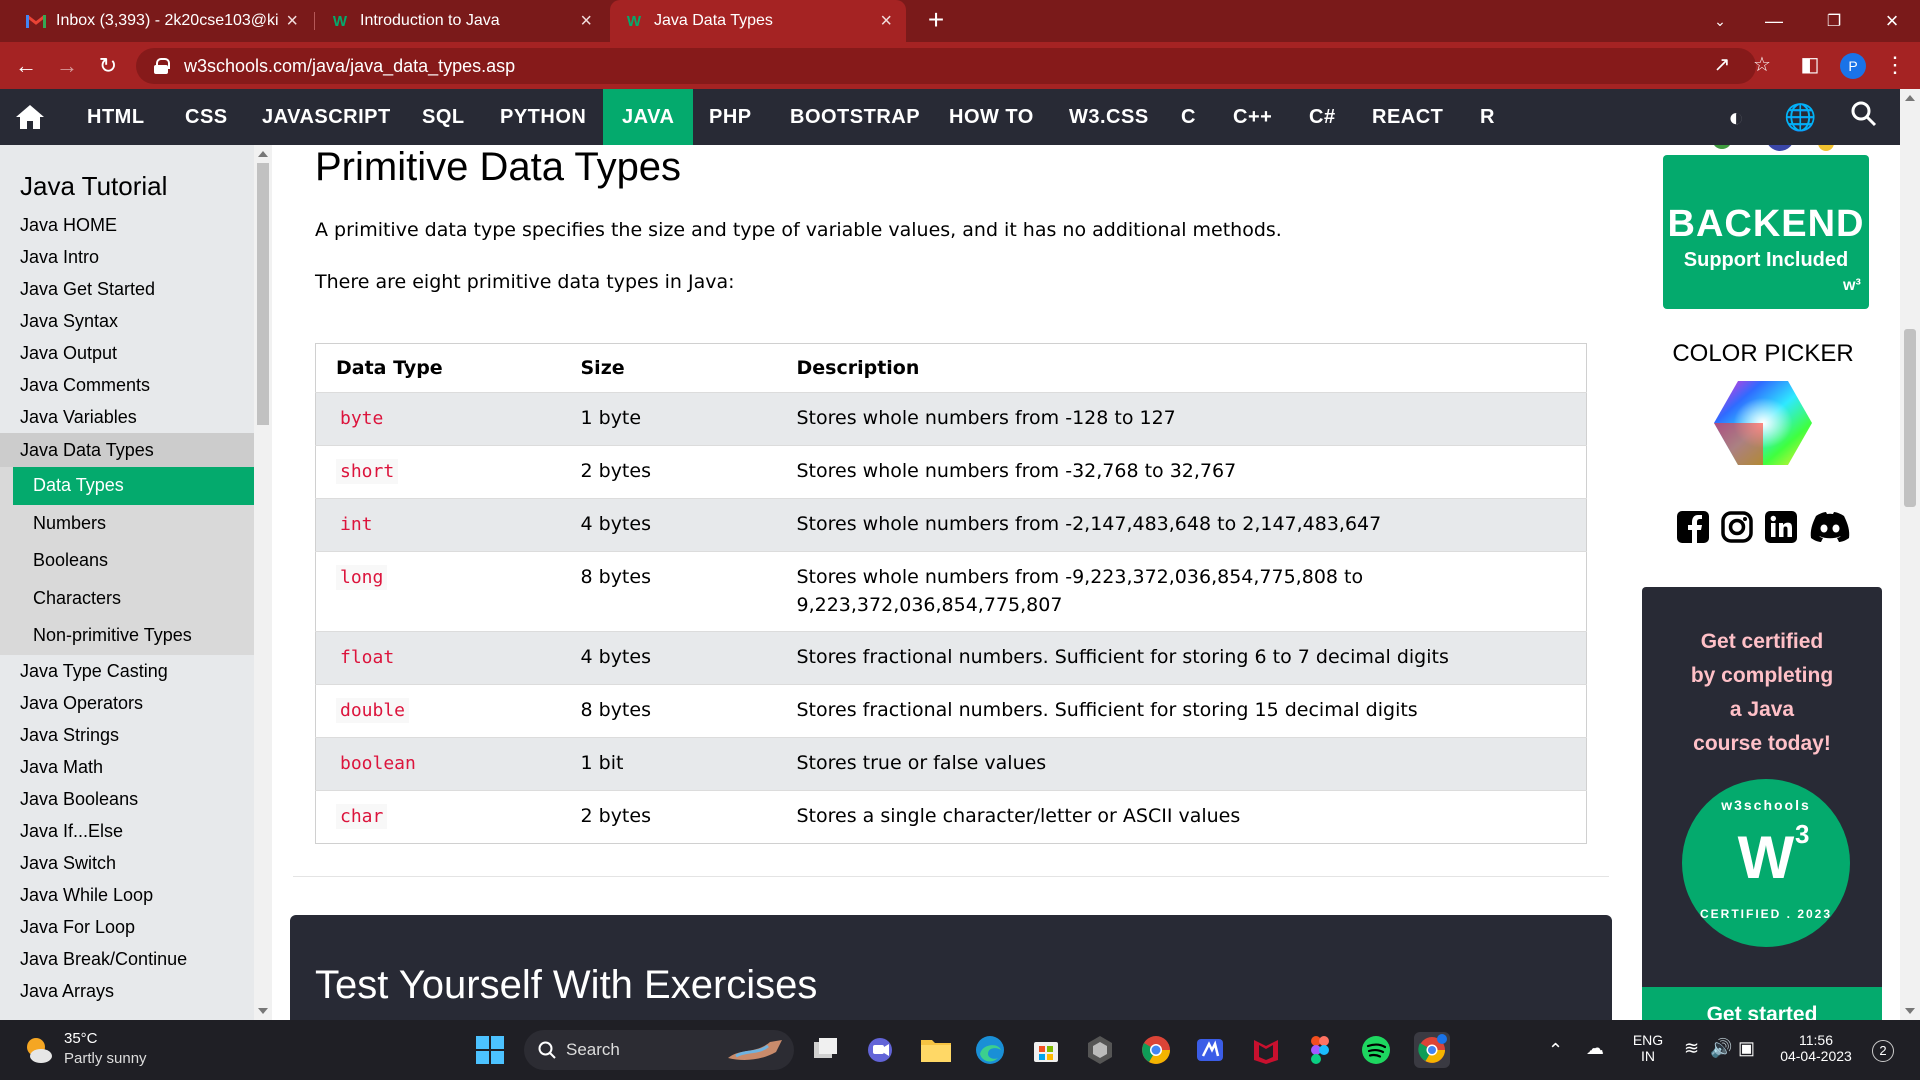 This screenshot has height=1080, width=1920. Describe the element at coordinates (108, 66) in the screenshot. I see `reload-icon: ↻` at that location.